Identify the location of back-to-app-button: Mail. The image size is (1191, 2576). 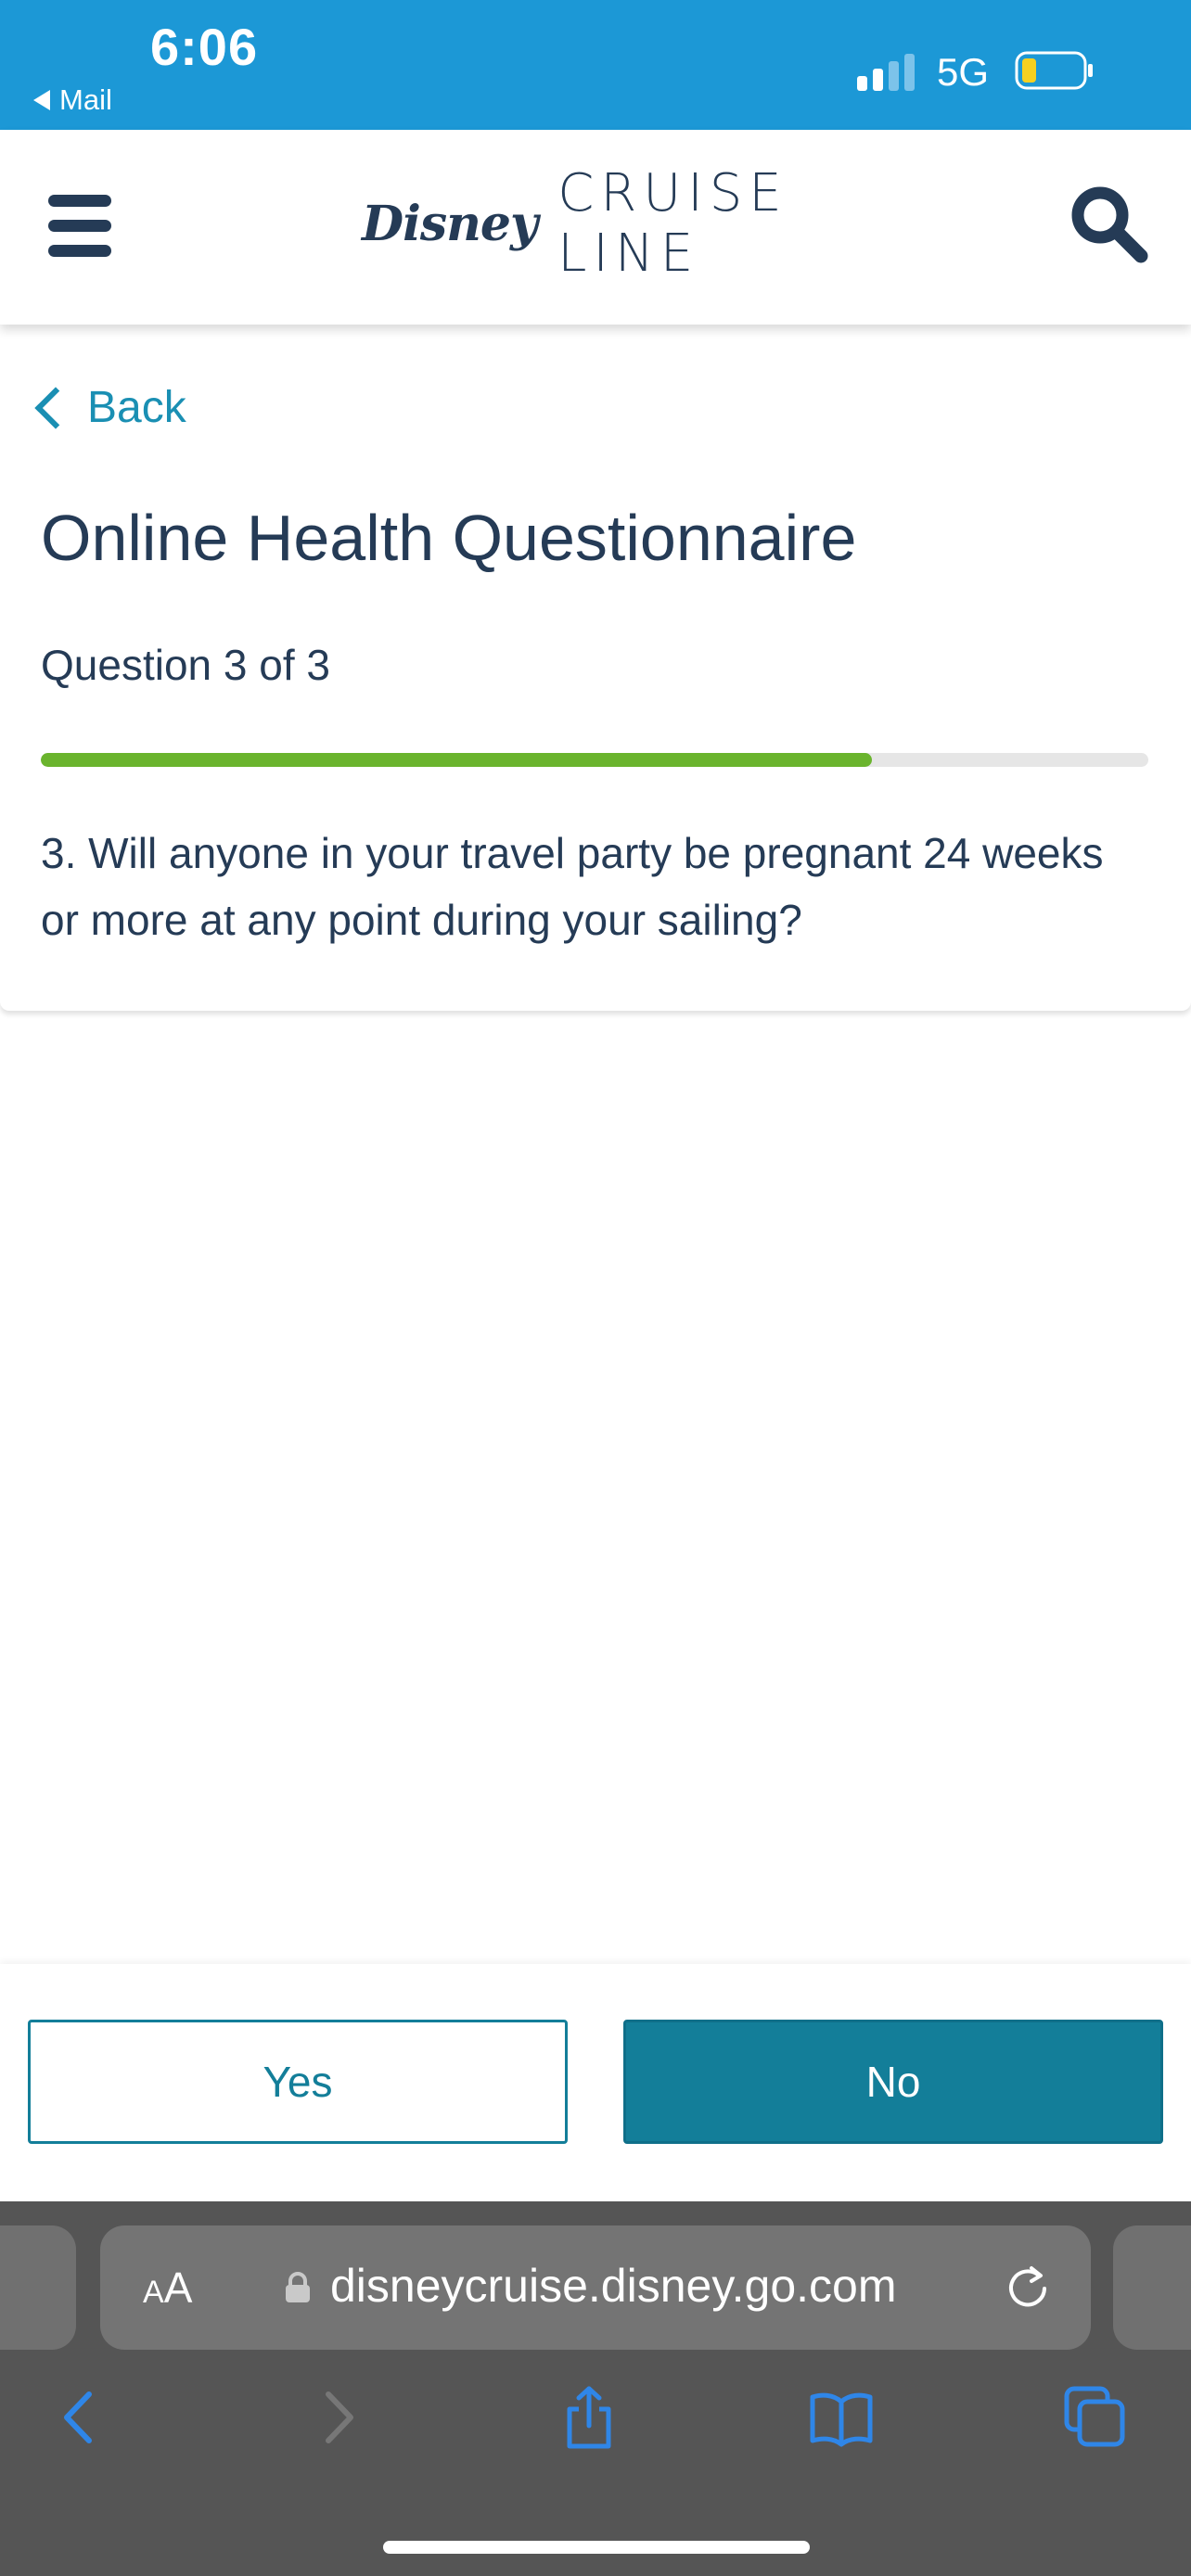
(72, 100).